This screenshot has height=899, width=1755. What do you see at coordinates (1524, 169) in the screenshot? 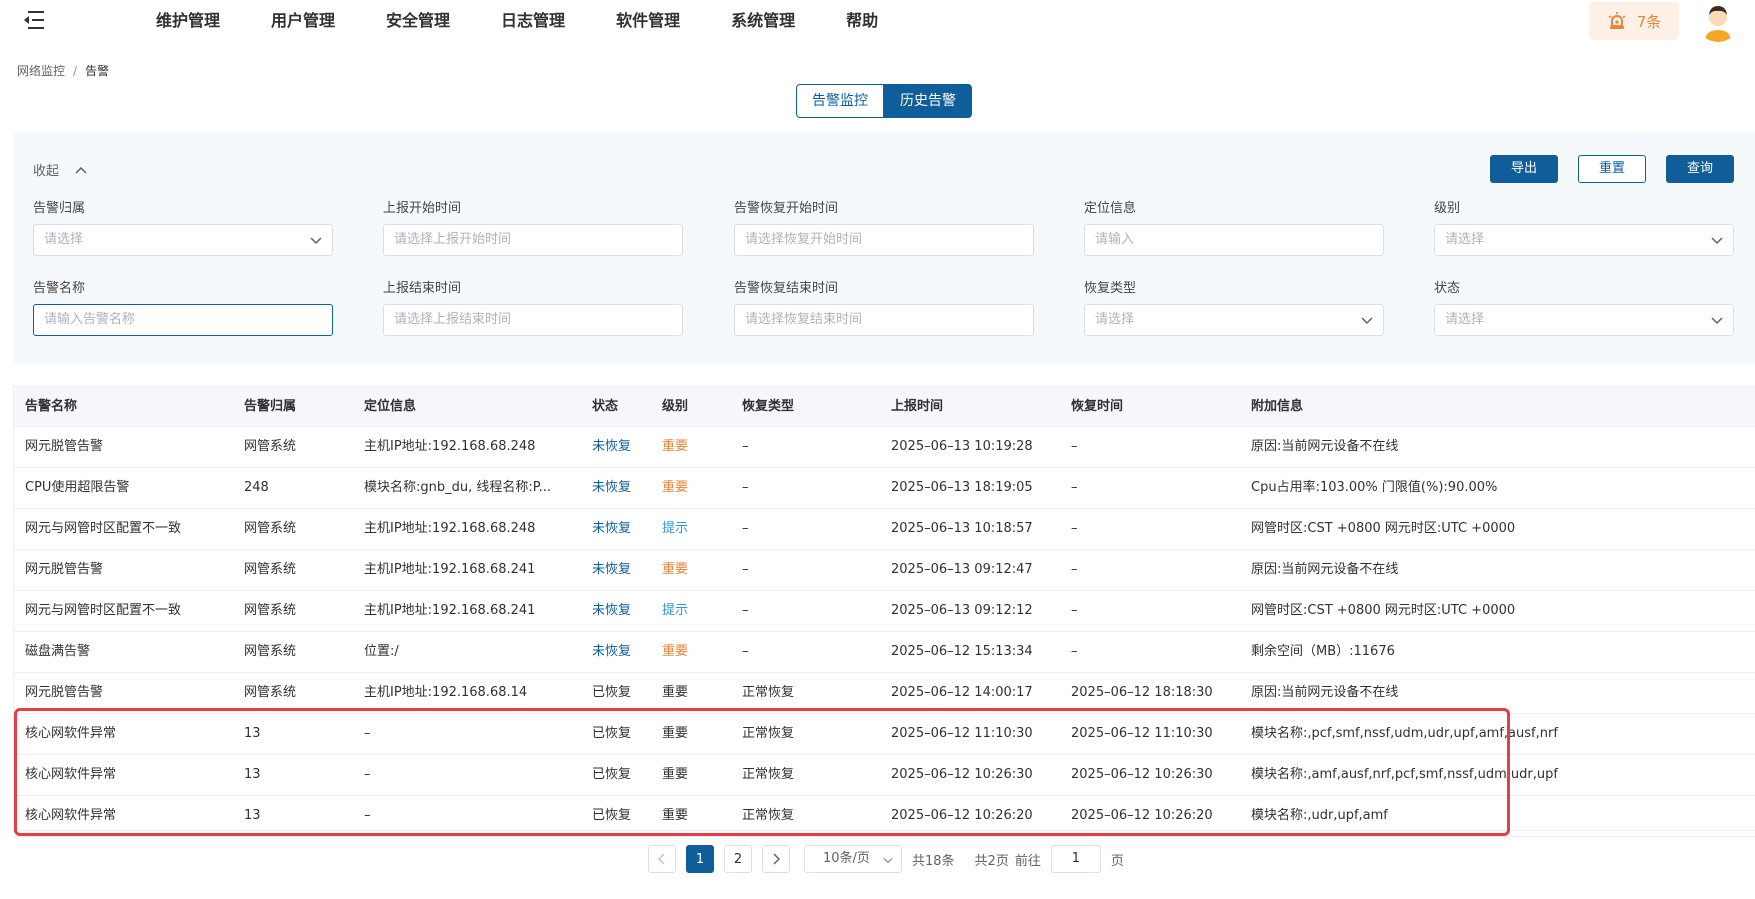
I see `export-button: 导出` at bounding box center [1524, 169].